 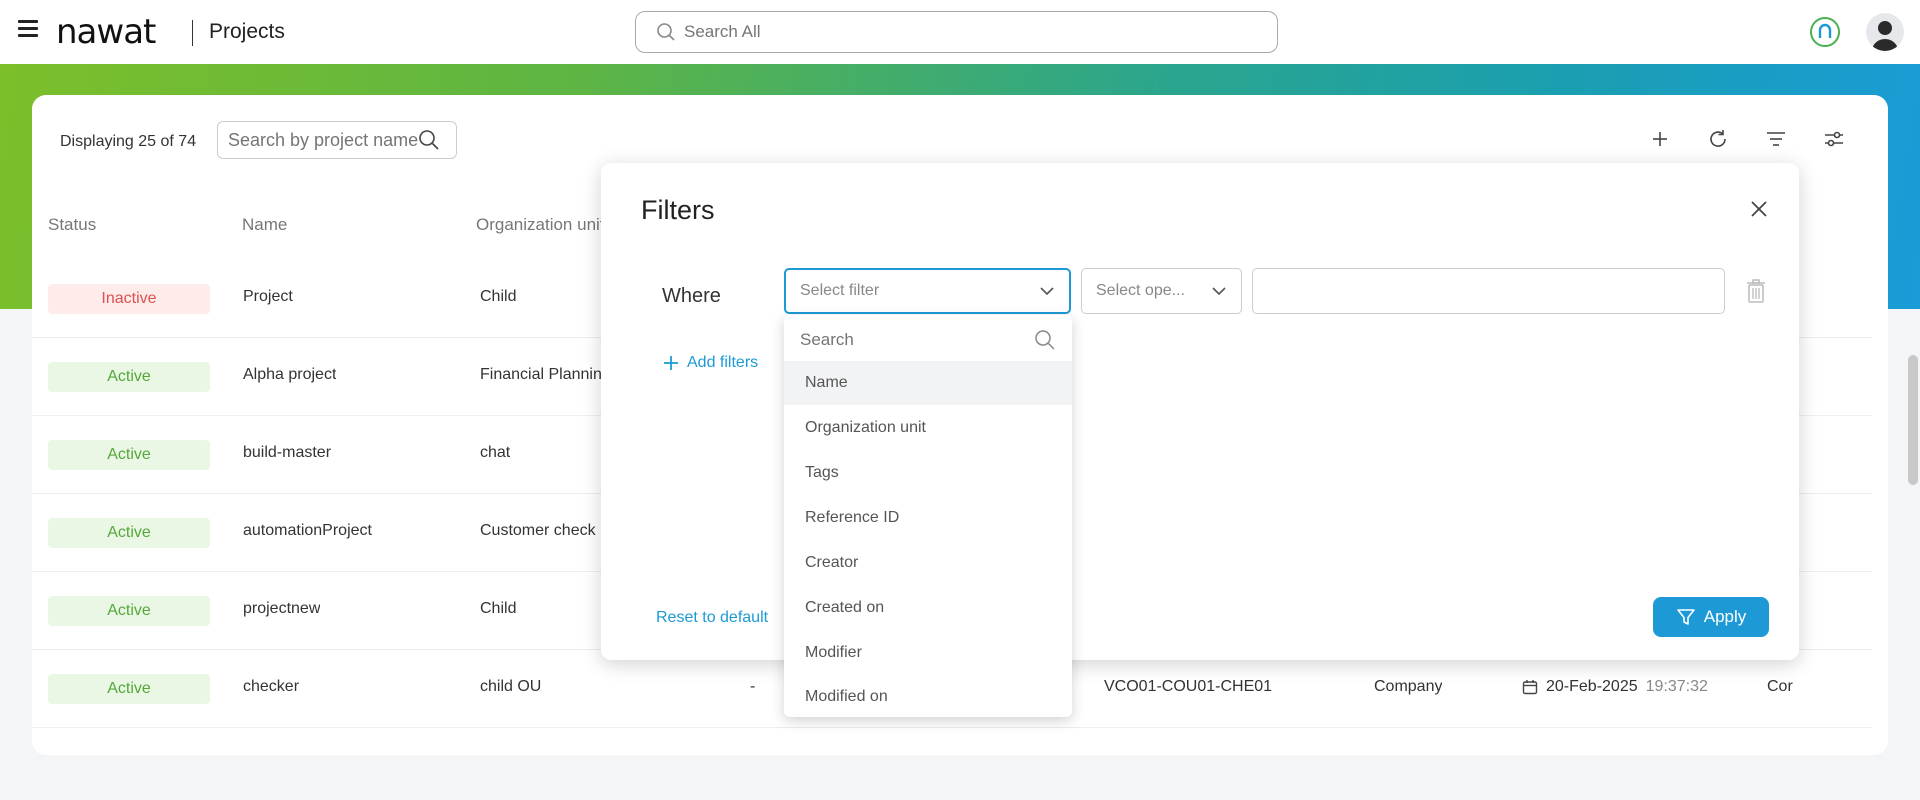 I want to click on dropdown-option-tags: Tags, so click(x=928, y=473).